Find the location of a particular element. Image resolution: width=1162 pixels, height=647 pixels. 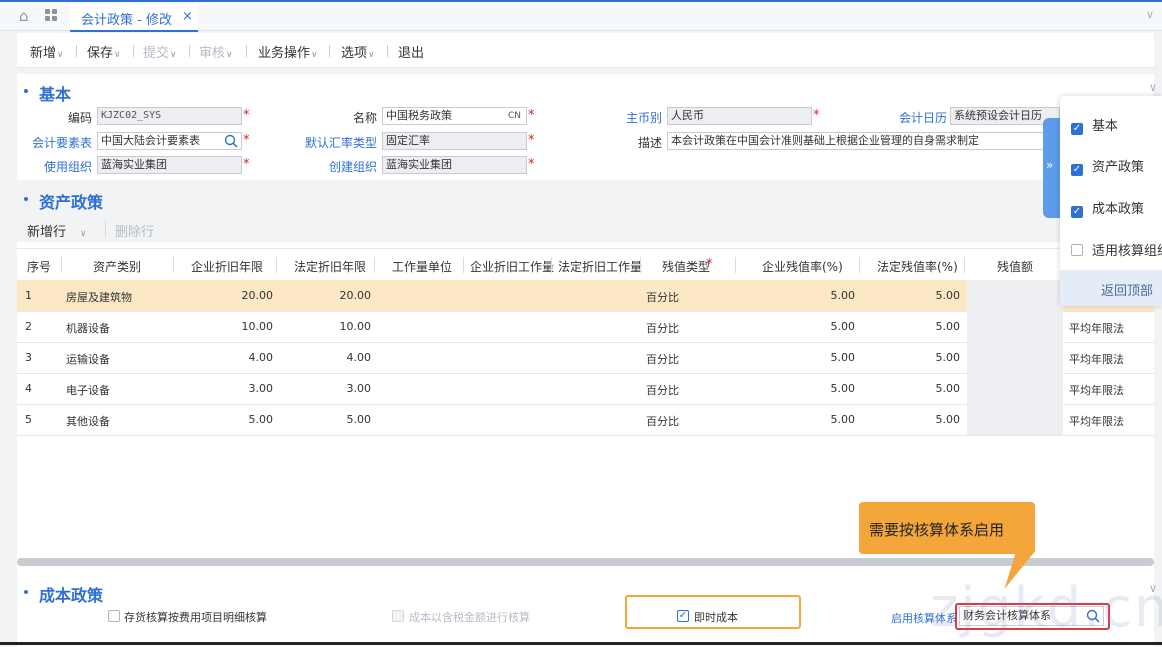

navigator-toggle: » is located at coordinates (1052, 168).